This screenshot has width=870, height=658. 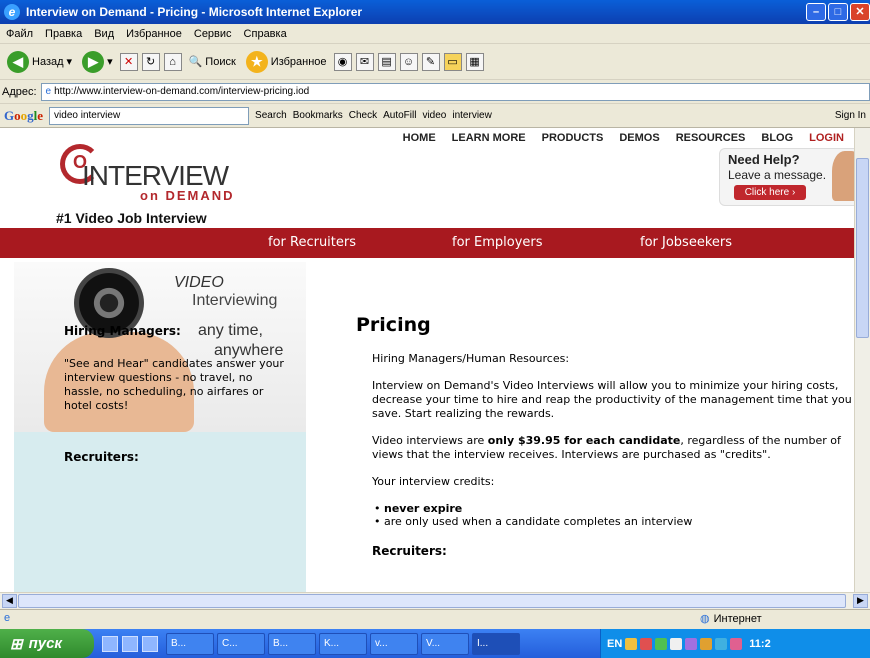 What do you see at coordinates (195, 62) in the screenshot?
I see `magnifier-icon: 🔍` at bounding box center [195, 62].